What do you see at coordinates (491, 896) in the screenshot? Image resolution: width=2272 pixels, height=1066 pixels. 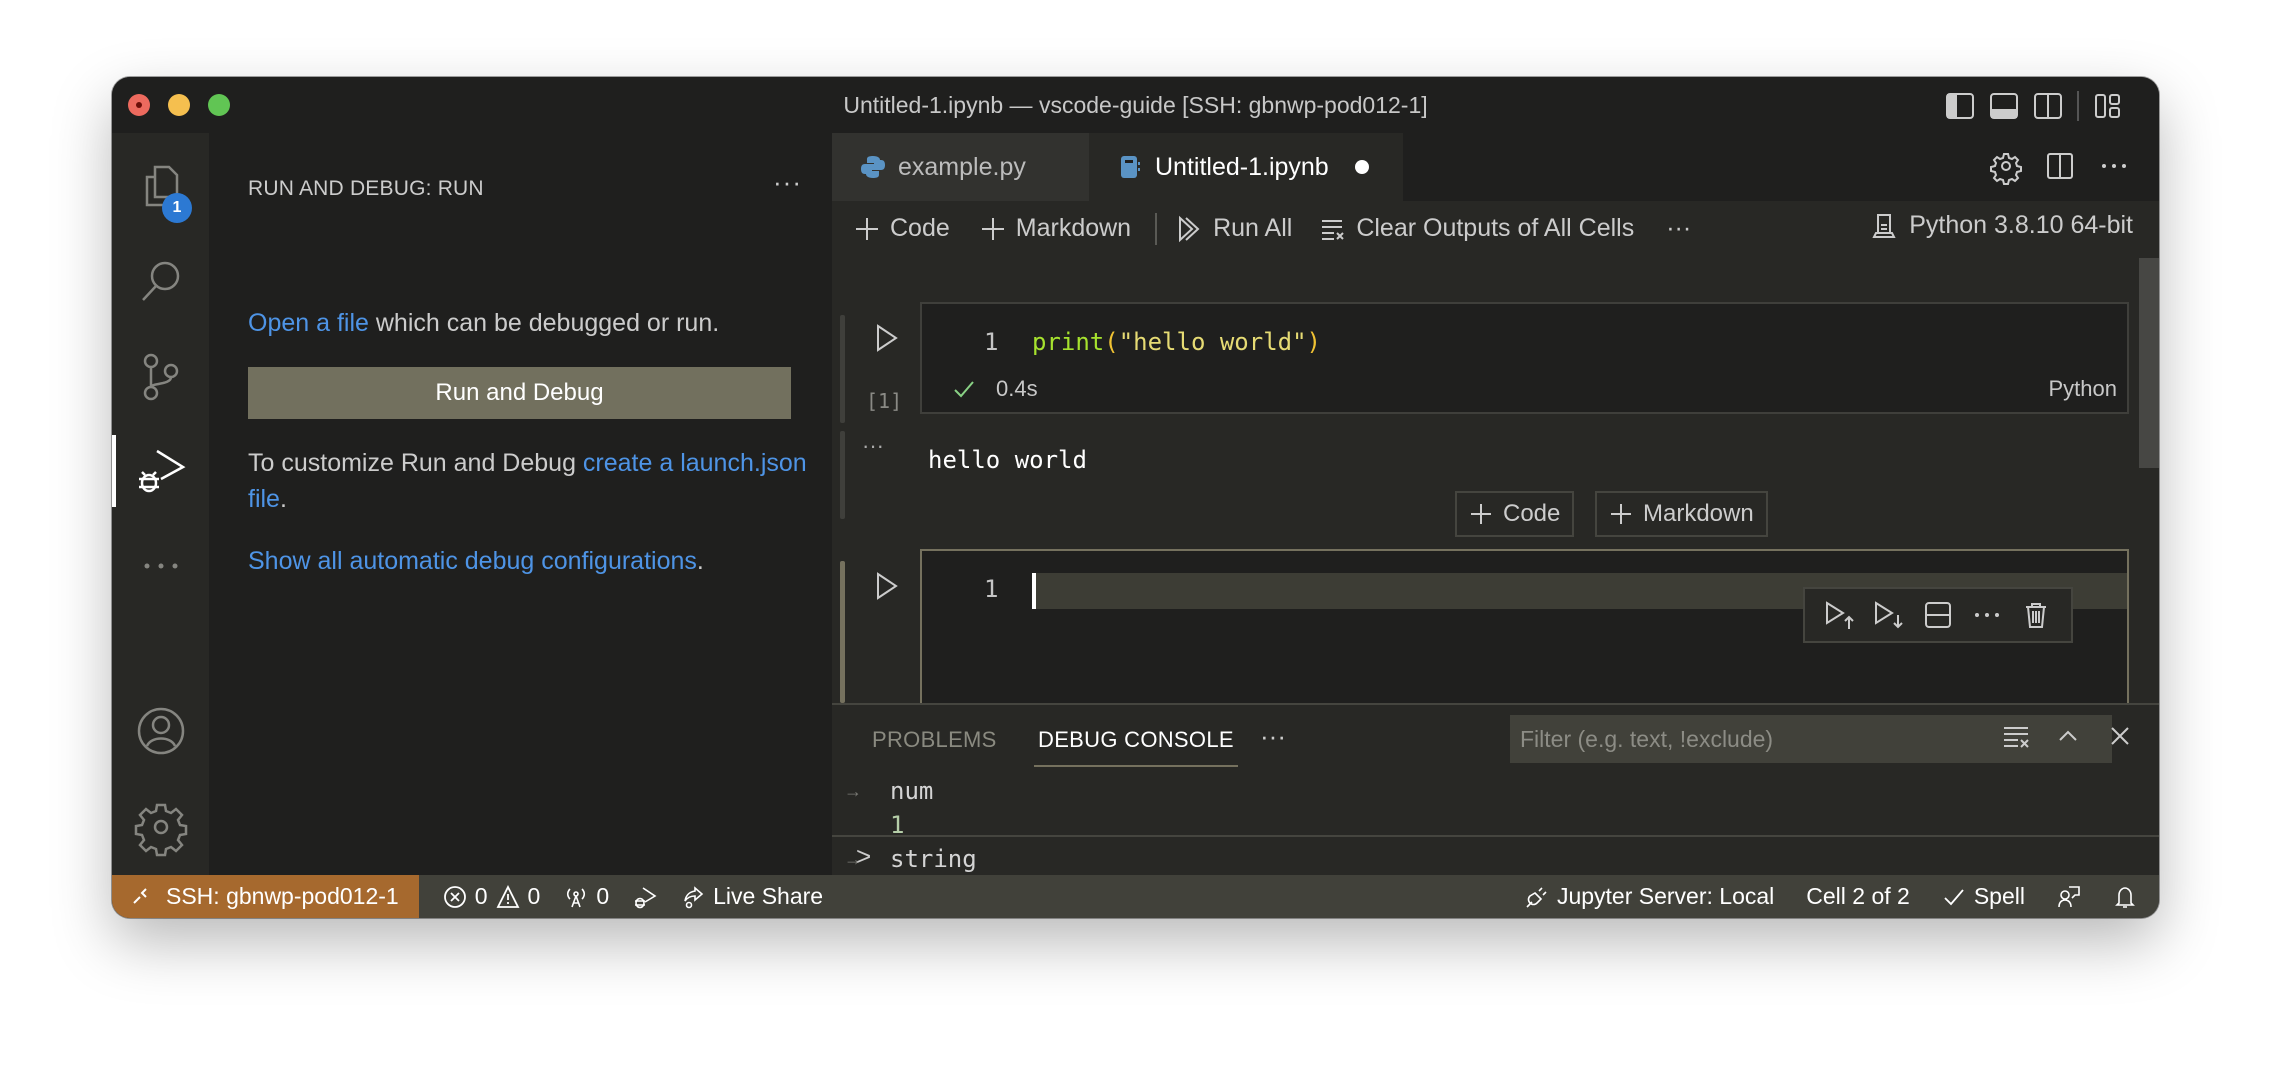 I see `problems-status: 0 0` at bounding box center [491, 896].